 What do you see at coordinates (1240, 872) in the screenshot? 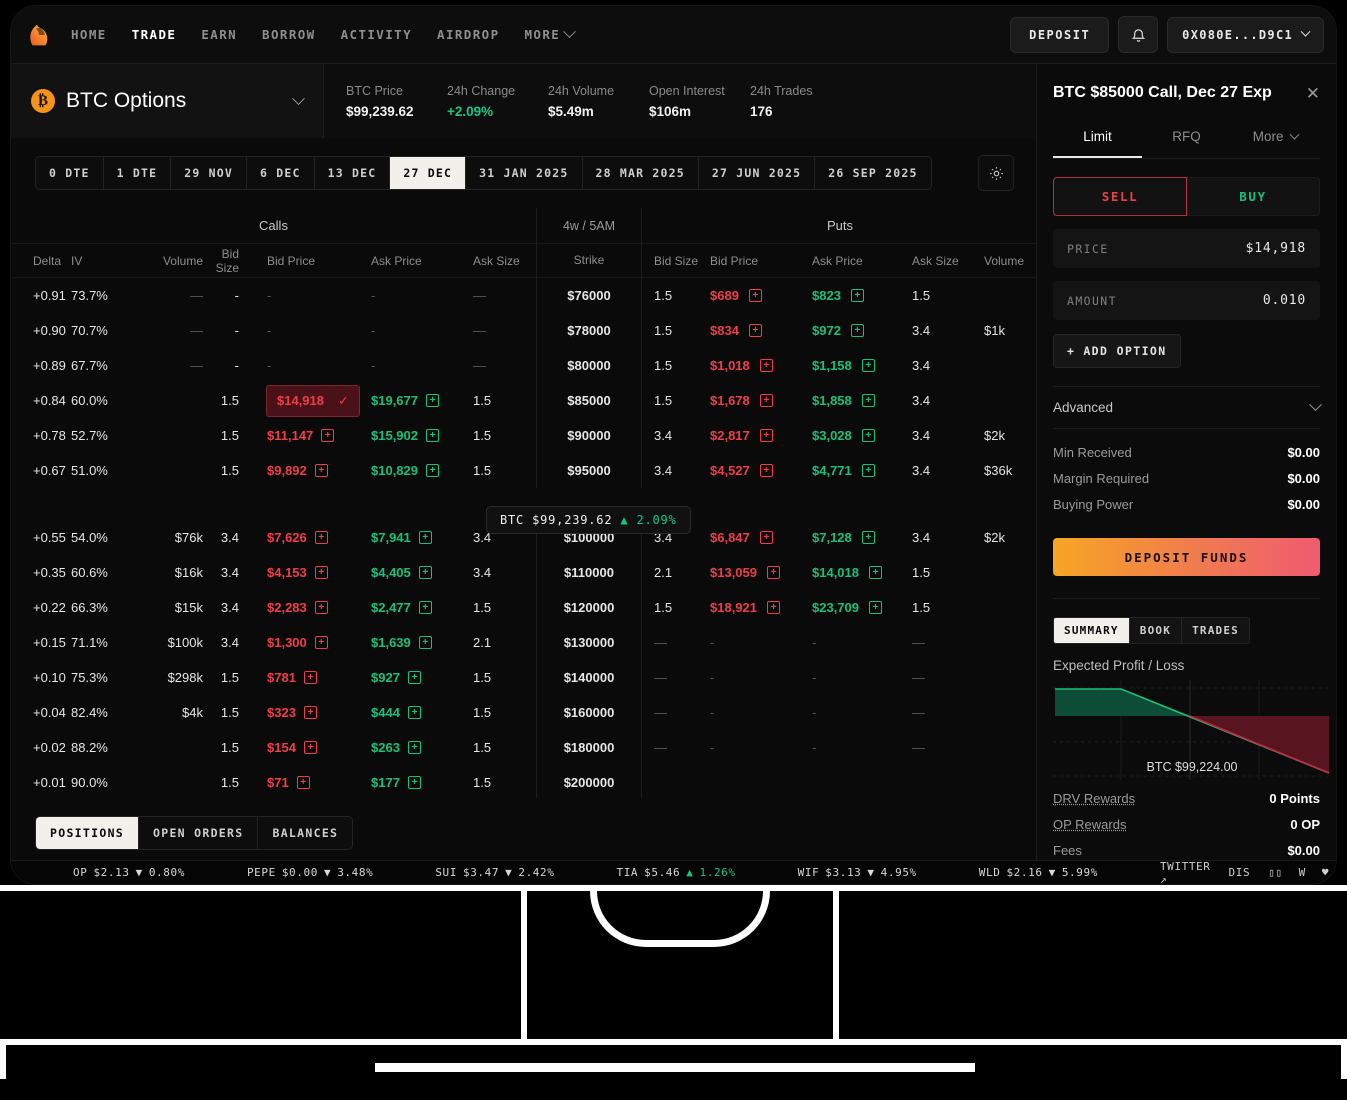
I see `discord-link: DIS` at bounding box center [1240, 872].